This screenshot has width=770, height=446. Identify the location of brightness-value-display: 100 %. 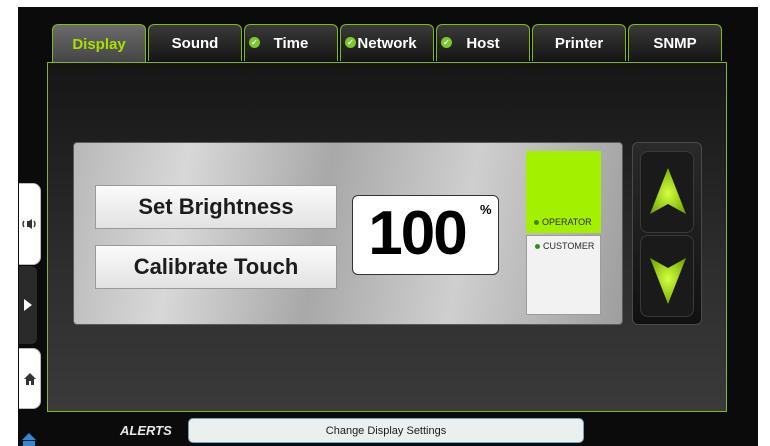
(425, 235).